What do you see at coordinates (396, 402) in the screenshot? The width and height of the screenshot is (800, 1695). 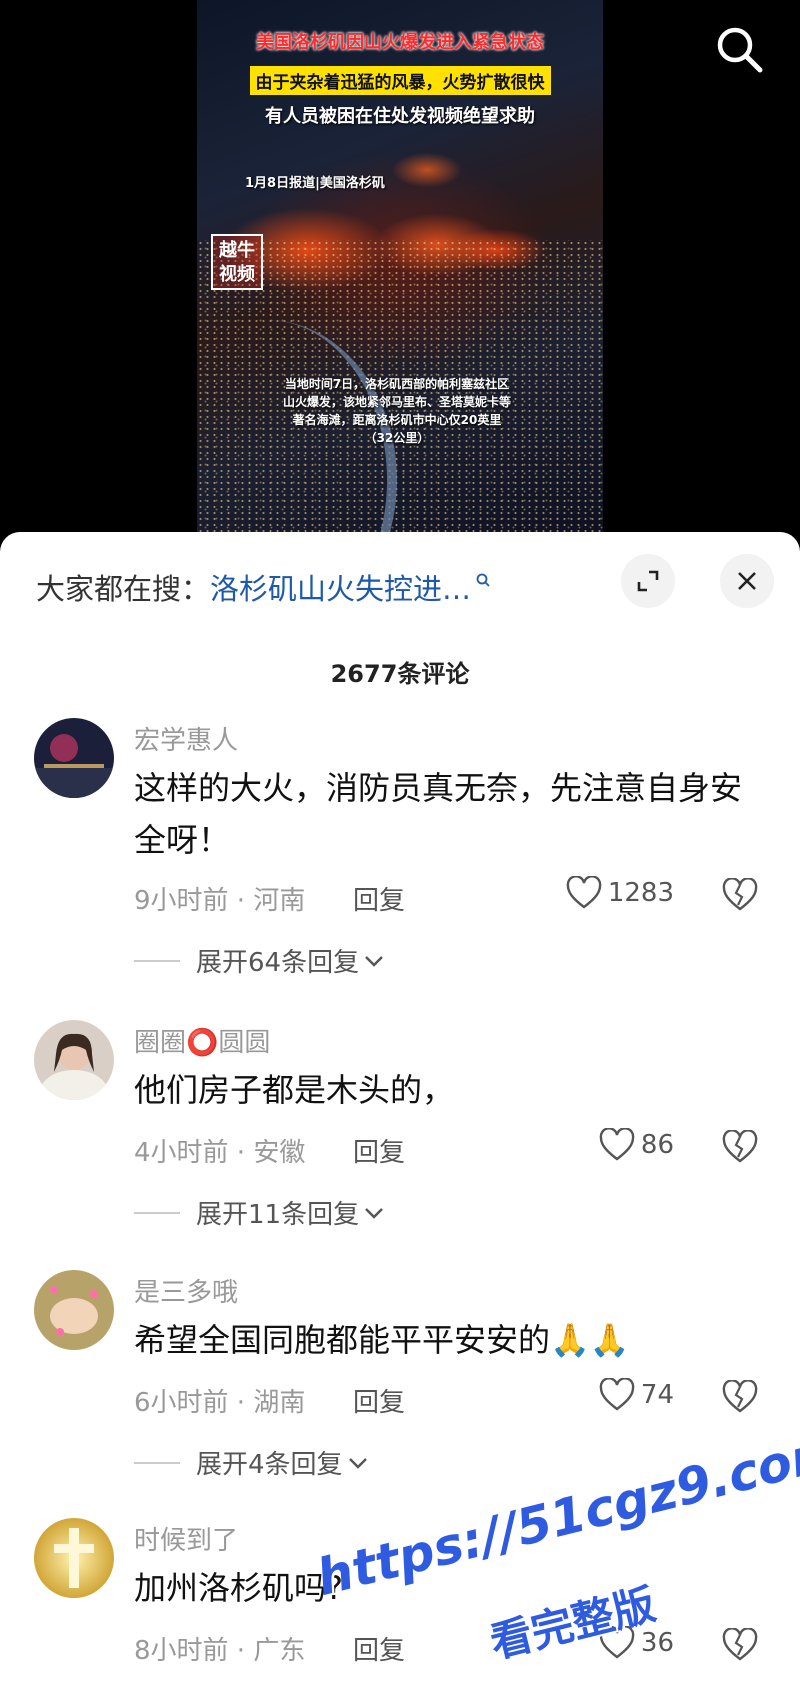 I see `caption-line2: 山火爆发，该地紧邻马里布、圣塔莫妮卡等` at bounding box center [396, 402].